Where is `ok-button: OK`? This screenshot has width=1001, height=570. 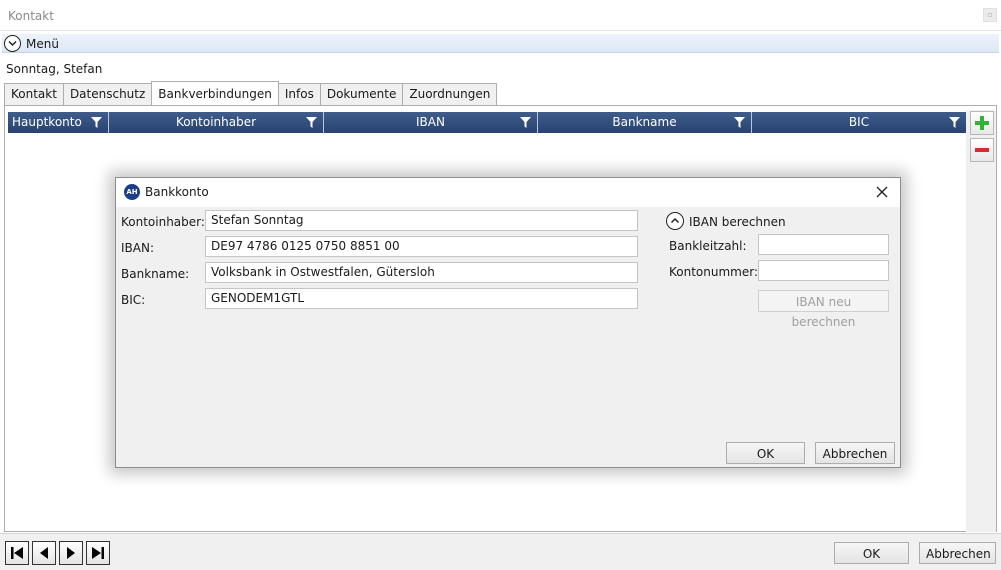 ok-button: OK is located at coordinates (871, 553).